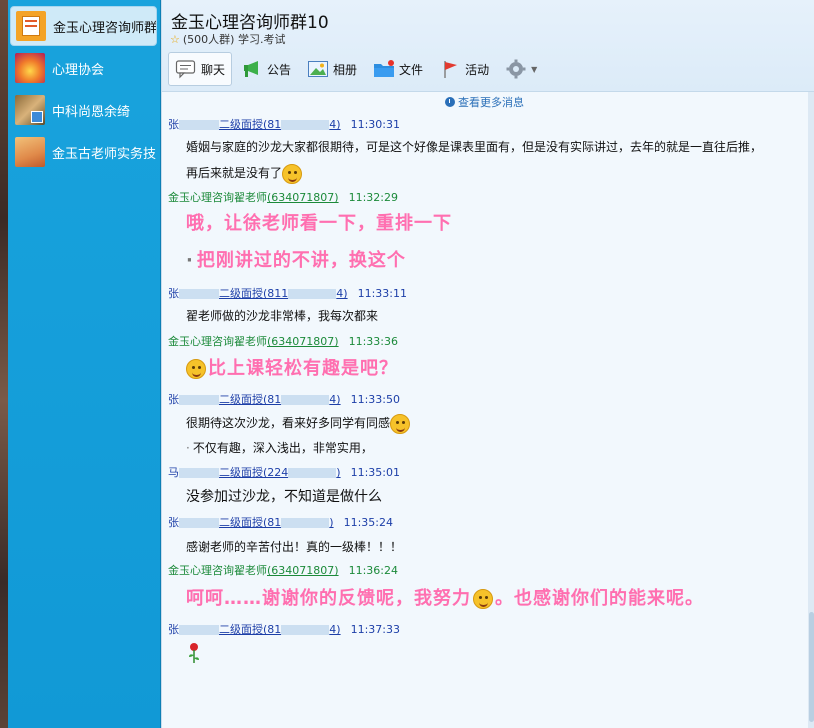 The height and width of the screenshot is (728, 814). Describe the element at coordinates (400, 423) in the screenshot. I see `smile-emoji-icon` at that location.